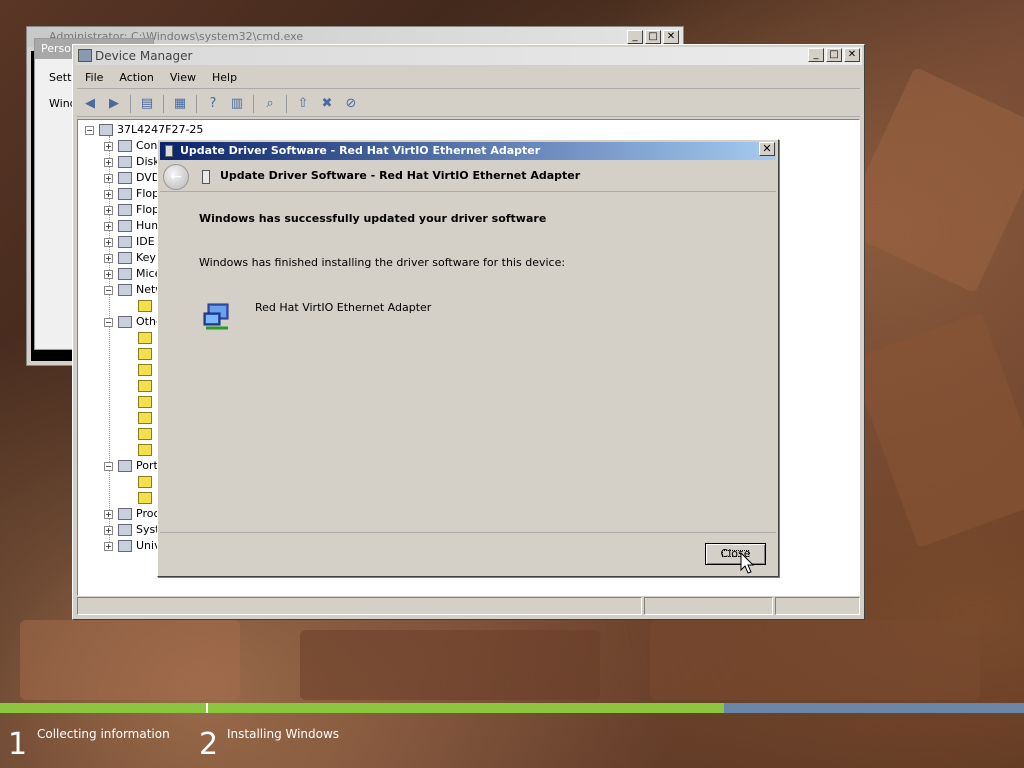 This screenshot has height=768, width=1024. Describe the element at coordinates (132, 178) in the screenshot. I see `tree-category: + DVD` at that location.